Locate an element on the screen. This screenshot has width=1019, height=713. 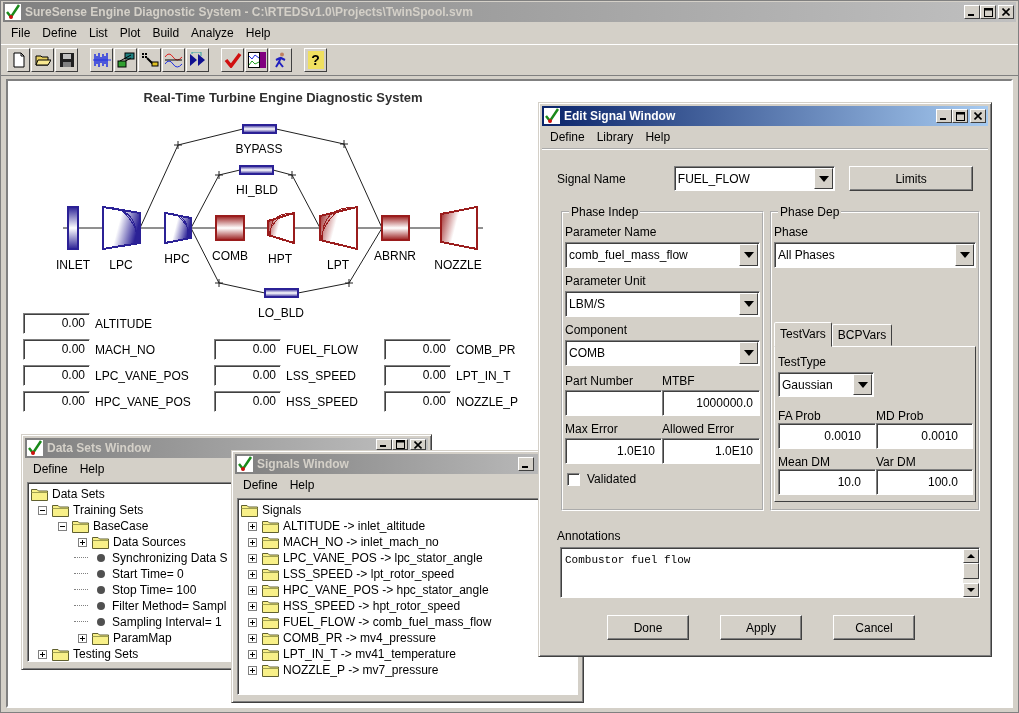
field-label: Annotations is located at coordinates (589, 536).